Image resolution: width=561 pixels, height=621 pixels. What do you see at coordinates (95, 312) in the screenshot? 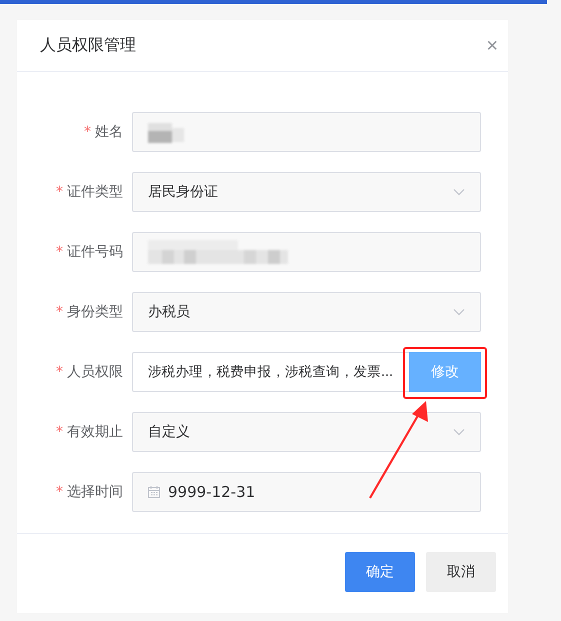
I see `field-label: 身份类型` at bounding box center [95, 312].